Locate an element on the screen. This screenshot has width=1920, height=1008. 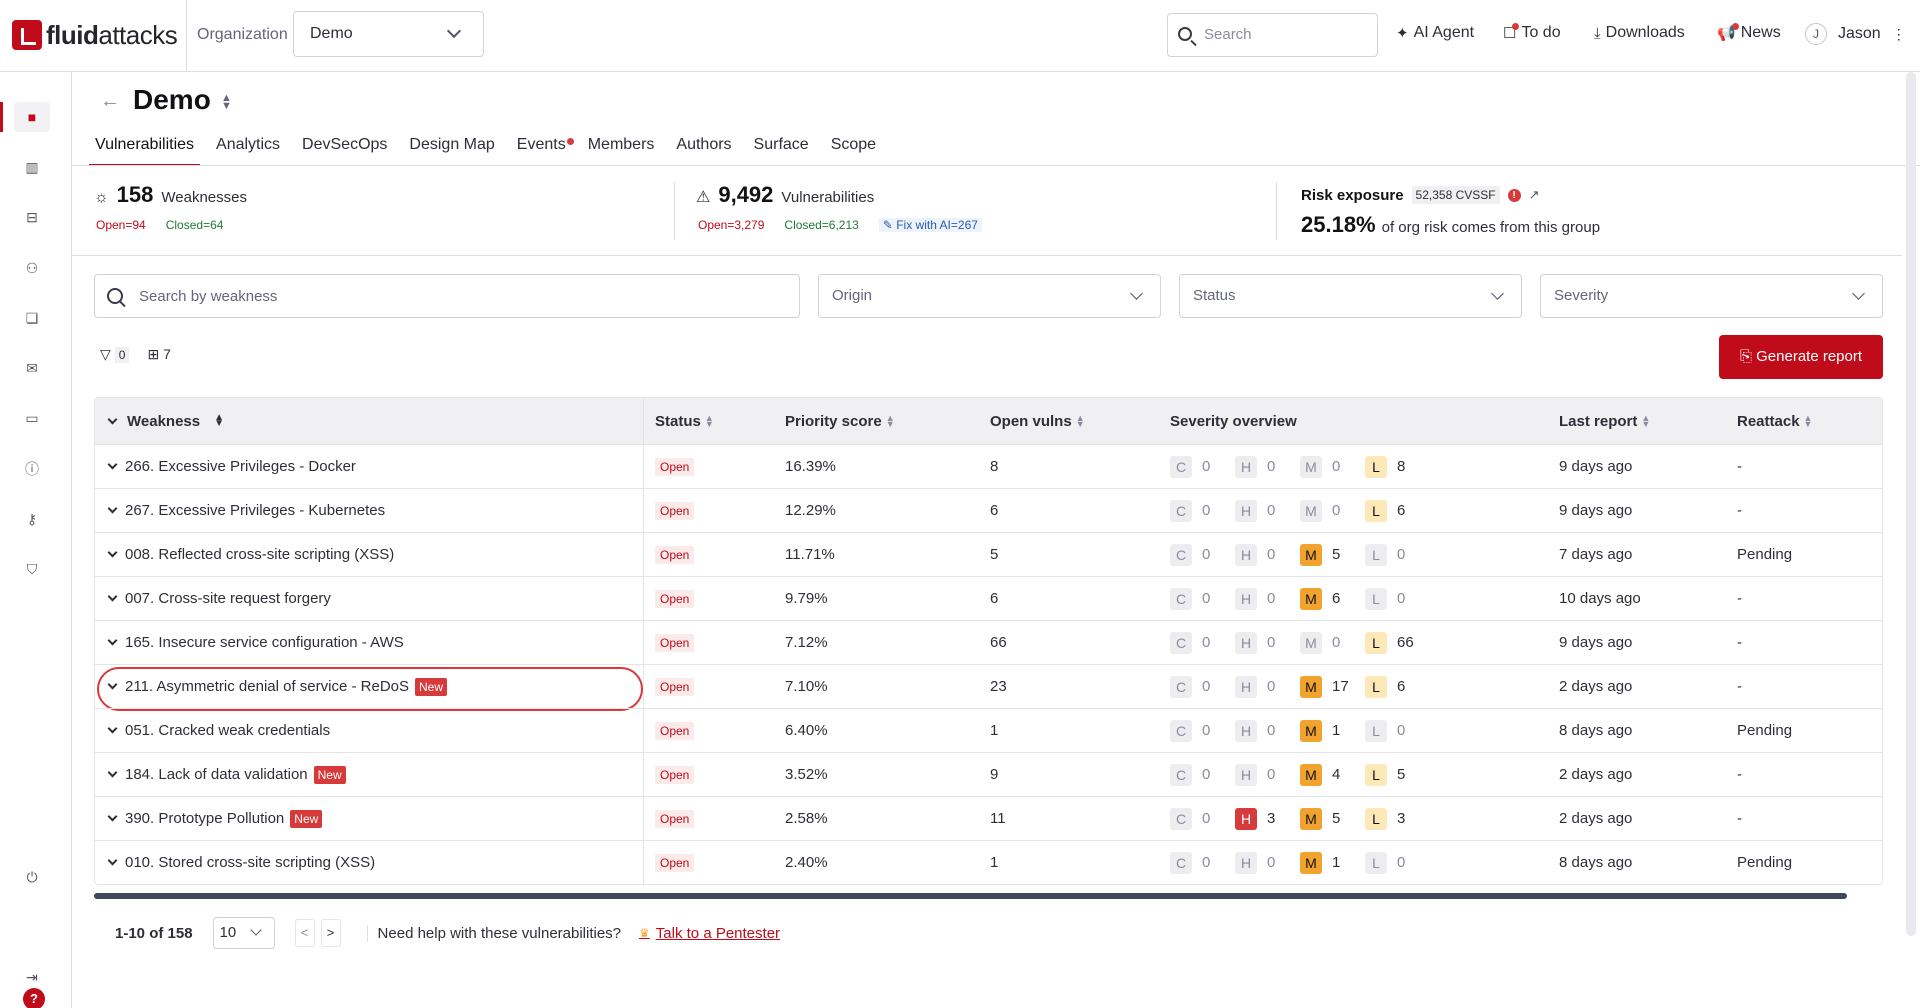
warning-icon: ⚠ is located at coordinates (703, 197).